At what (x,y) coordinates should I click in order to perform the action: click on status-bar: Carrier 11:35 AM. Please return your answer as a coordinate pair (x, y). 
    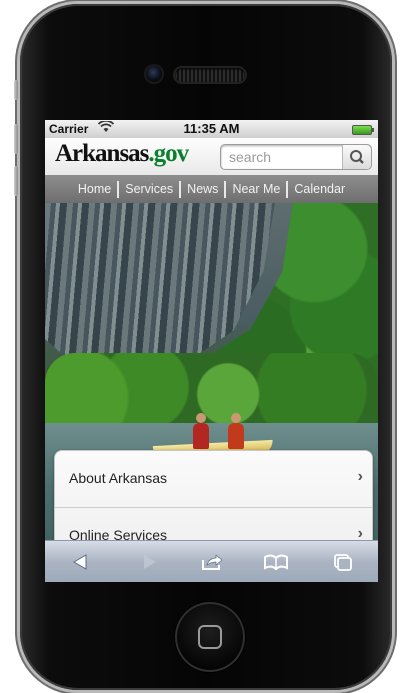
    Looking at the image, I should click on (211, 129).